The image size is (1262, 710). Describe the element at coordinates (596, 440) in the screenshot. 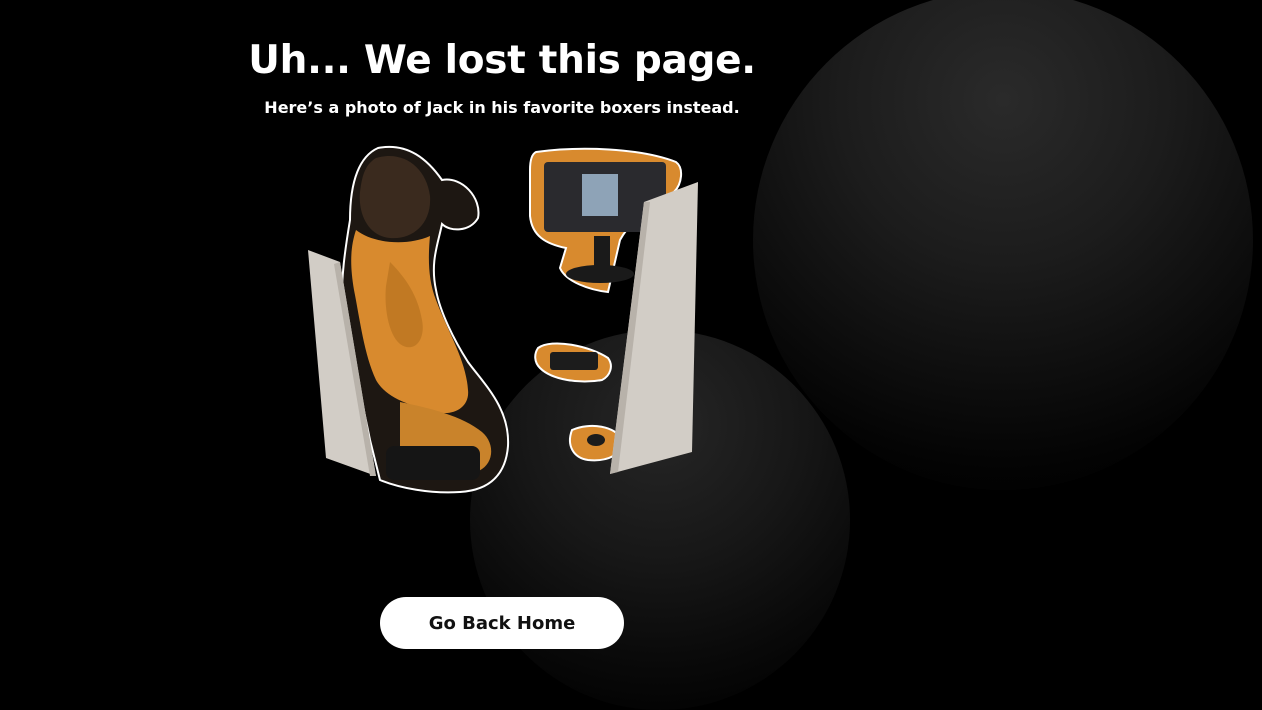

I see `computer-mouse` at that location.